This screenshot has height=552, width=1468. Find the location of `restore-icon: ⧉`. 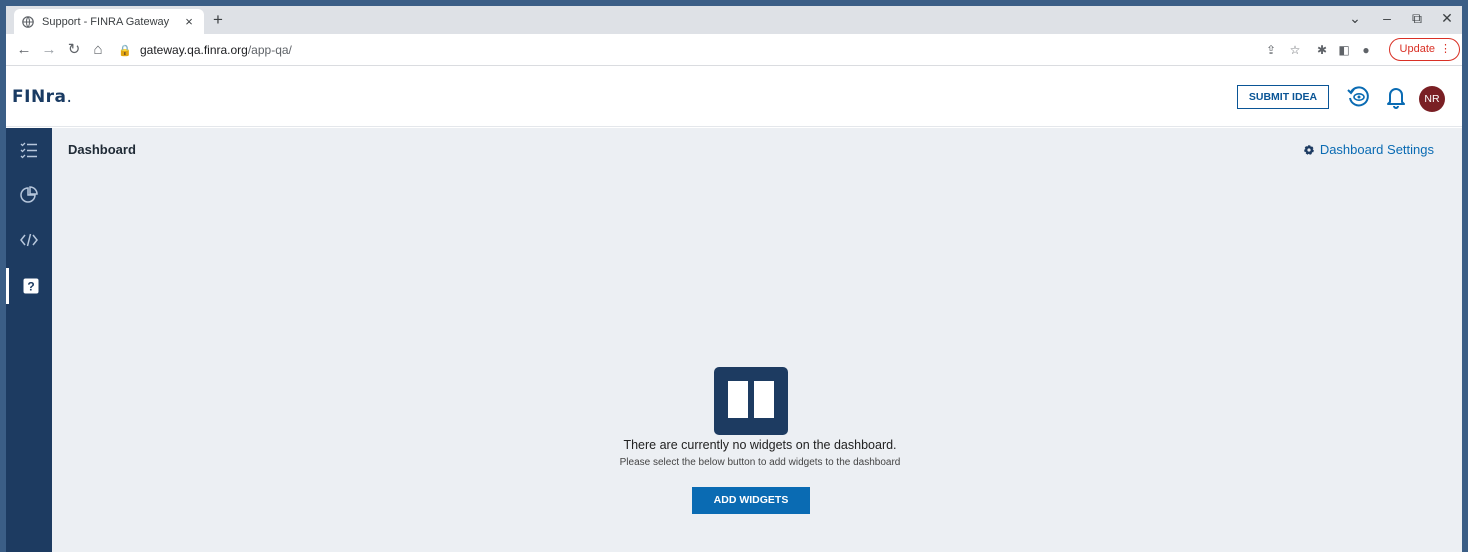

restore-icon: ⧉ is located at coordinates (1417, 18).